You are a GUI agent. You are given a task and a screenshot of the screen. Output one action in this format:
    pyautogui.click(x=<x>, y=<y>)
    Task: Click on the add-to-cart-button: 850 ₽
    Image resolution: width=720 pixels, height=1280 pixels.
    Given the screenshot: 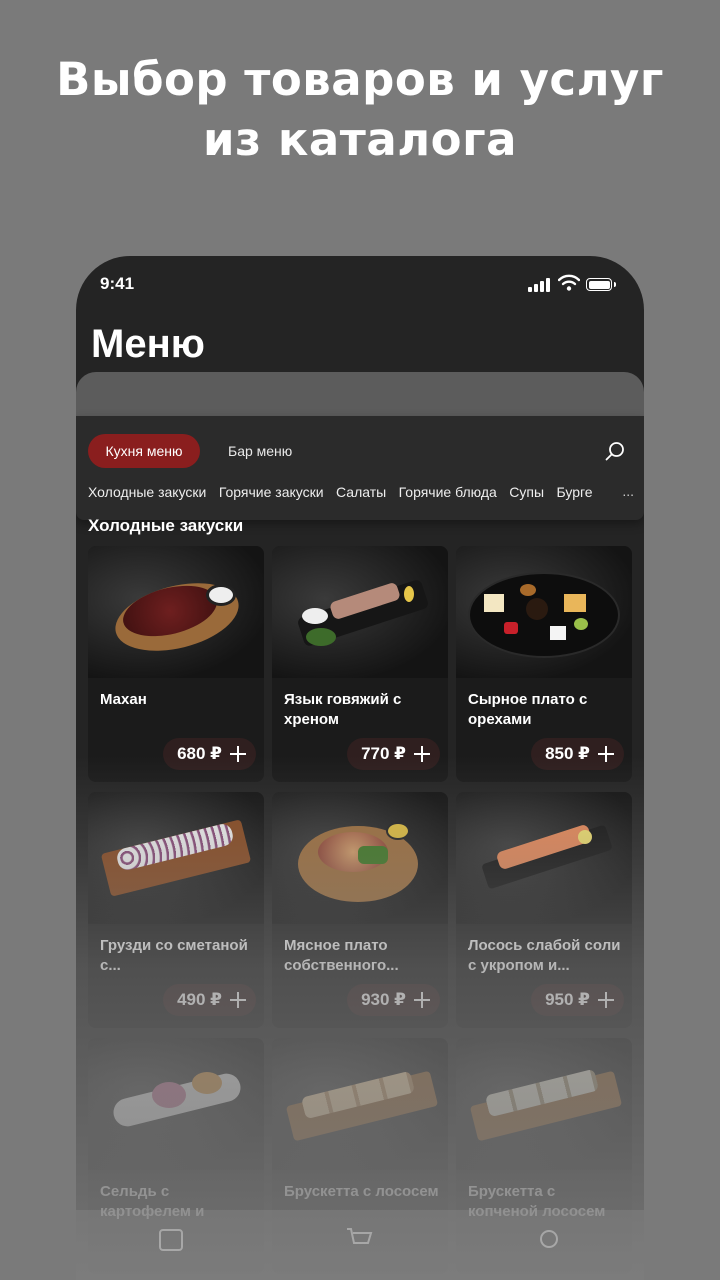 What is the action you would take?
    pyautogui.click(x=577, y=754)
    